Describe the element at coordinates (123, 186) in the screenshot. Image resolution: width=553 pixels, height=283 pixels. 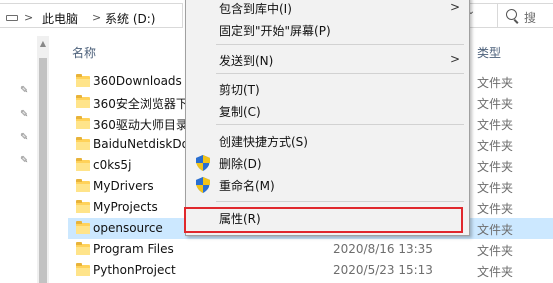
I see `file-name: MyDrivers` at that location.